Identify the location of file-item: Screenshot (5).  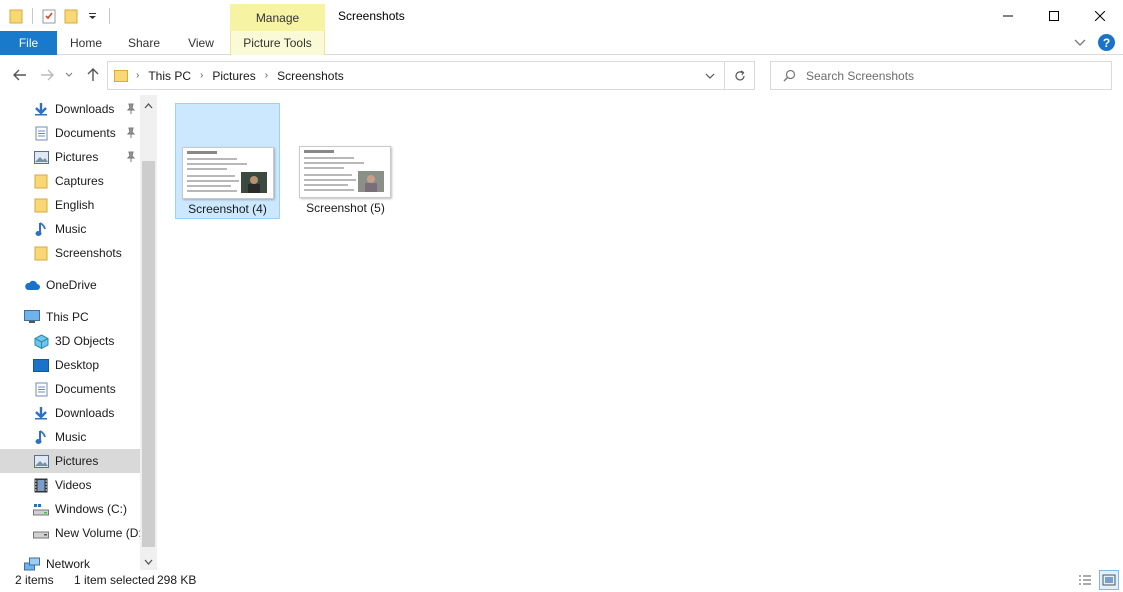
(345, 161).